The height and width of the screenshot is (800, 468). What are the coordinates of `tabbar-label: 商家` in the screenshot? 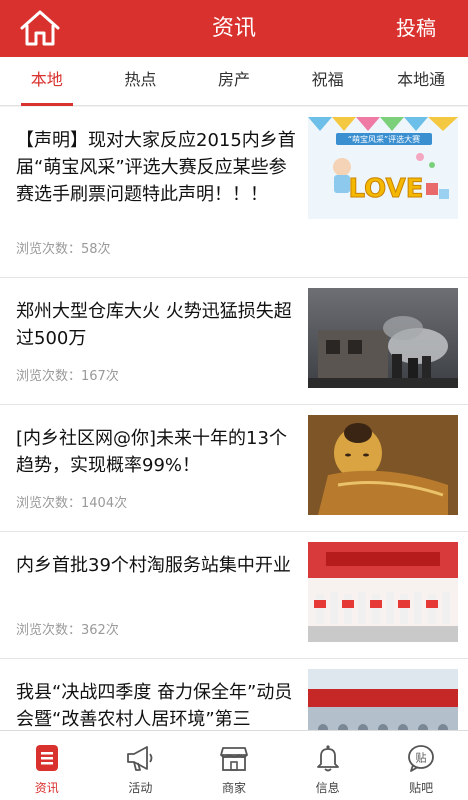 It's located at (233, 788).